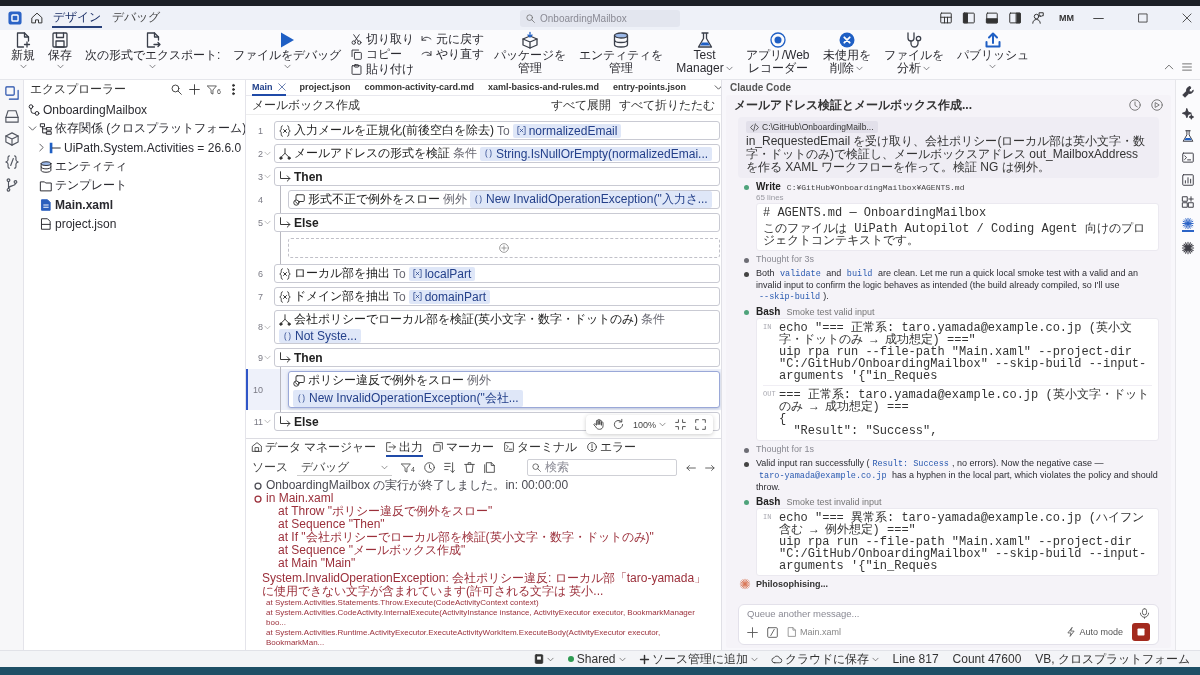  I want to click on test-manager-button: Test Manager, so click(704, 55).